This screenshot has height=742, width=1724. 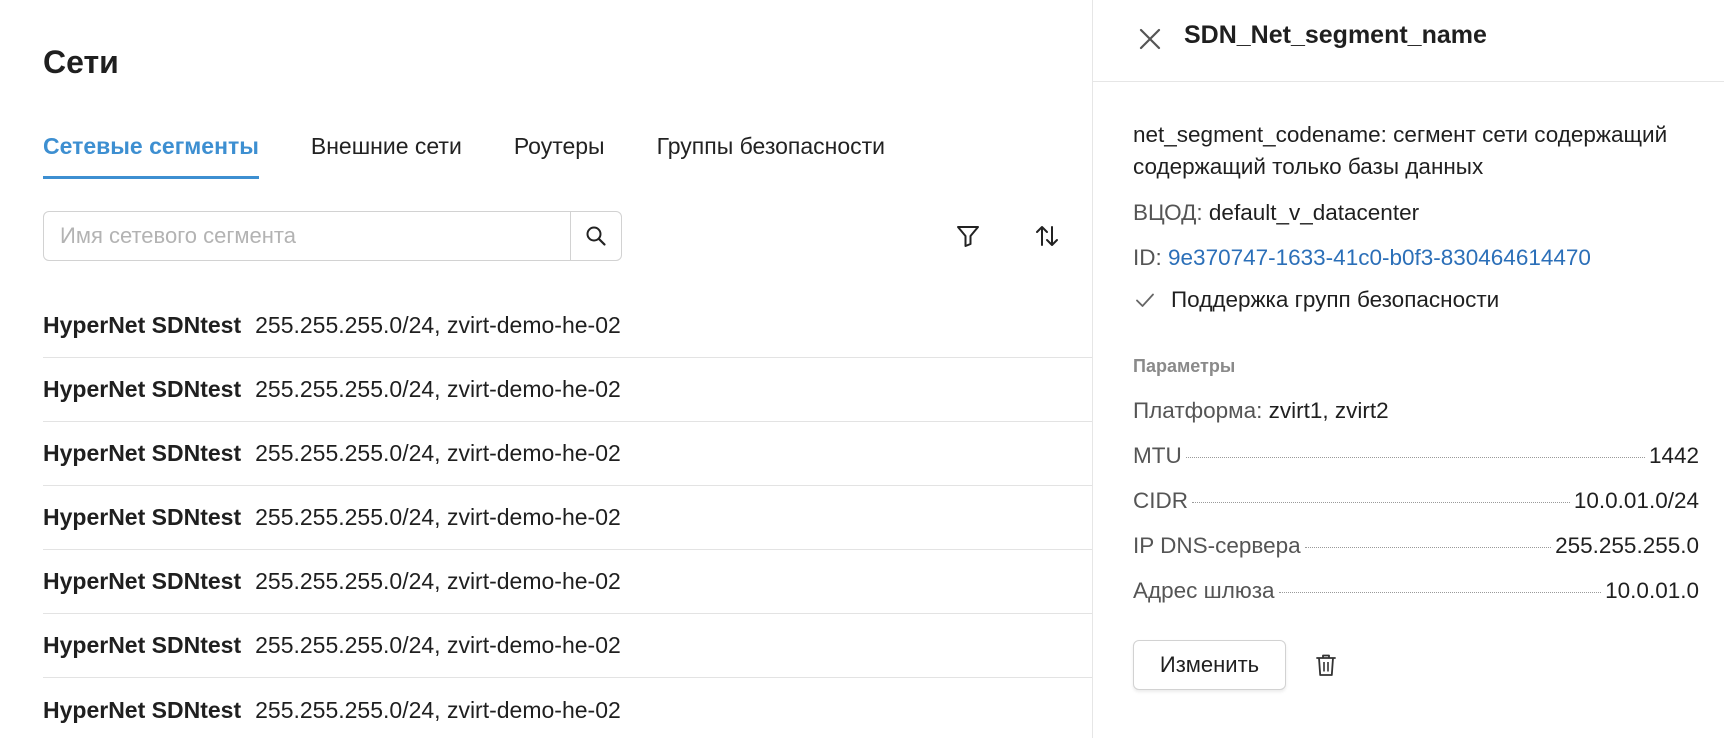 I want to click on security-groups-support-label: Поддержка групп безопасности, so click(x=1335, y=299).